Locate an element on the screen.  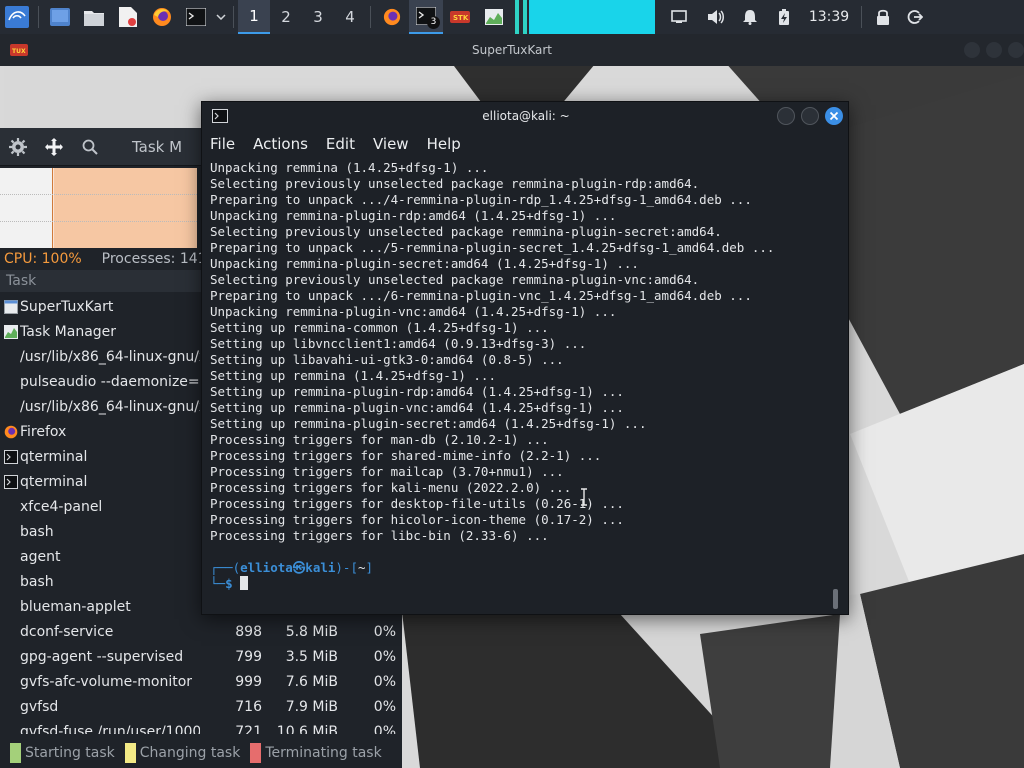
terminal-launcher-dropdown is located at coordinates (221, 17).